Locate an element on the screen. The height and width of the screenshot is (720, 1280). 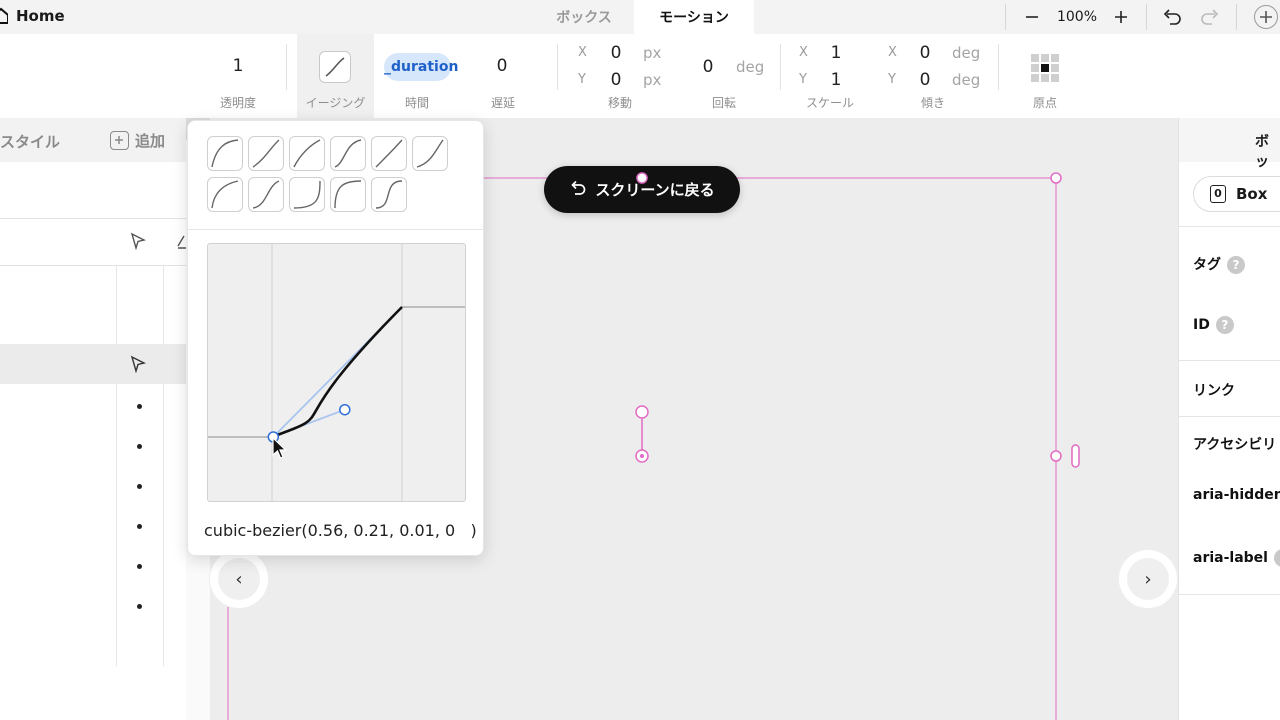
bezier-graph is located at coordinates (336, 372).